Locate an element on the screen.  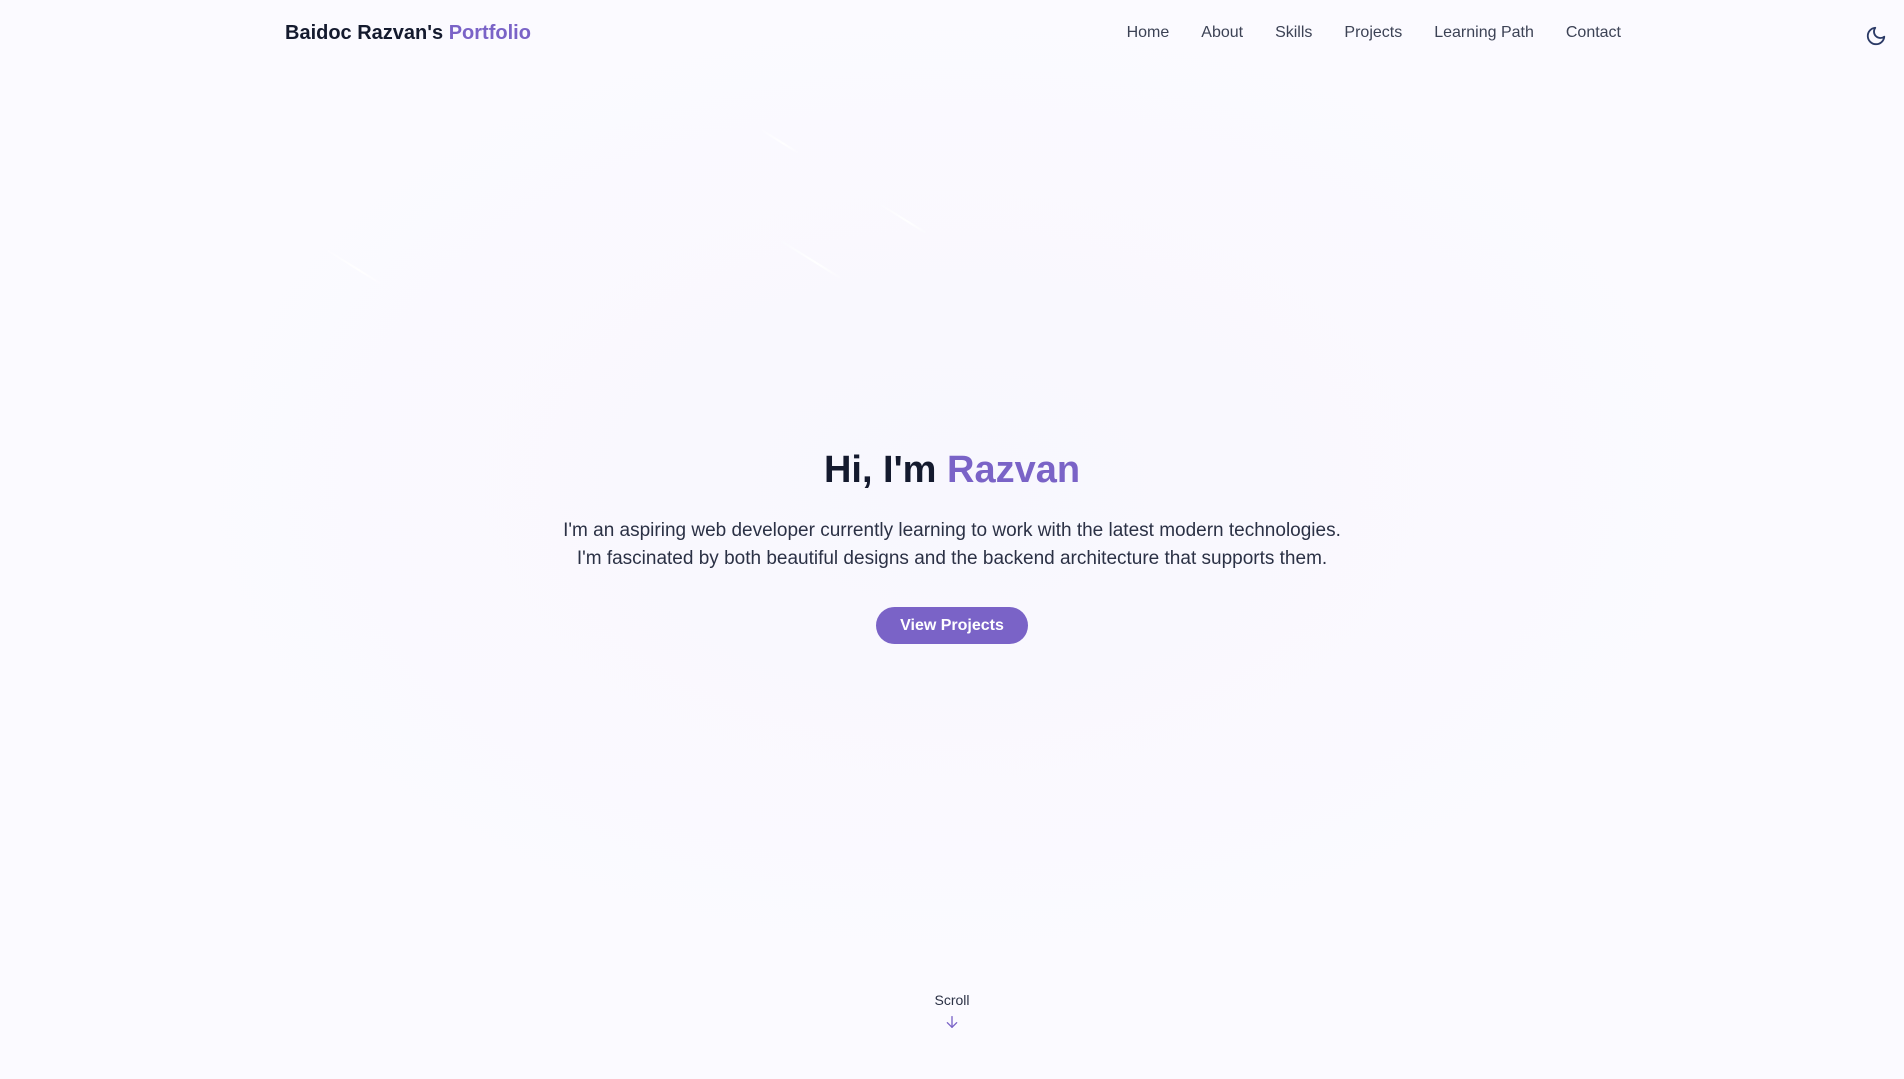
brand-accent: Portfolio is located at coordinates (489, 33).